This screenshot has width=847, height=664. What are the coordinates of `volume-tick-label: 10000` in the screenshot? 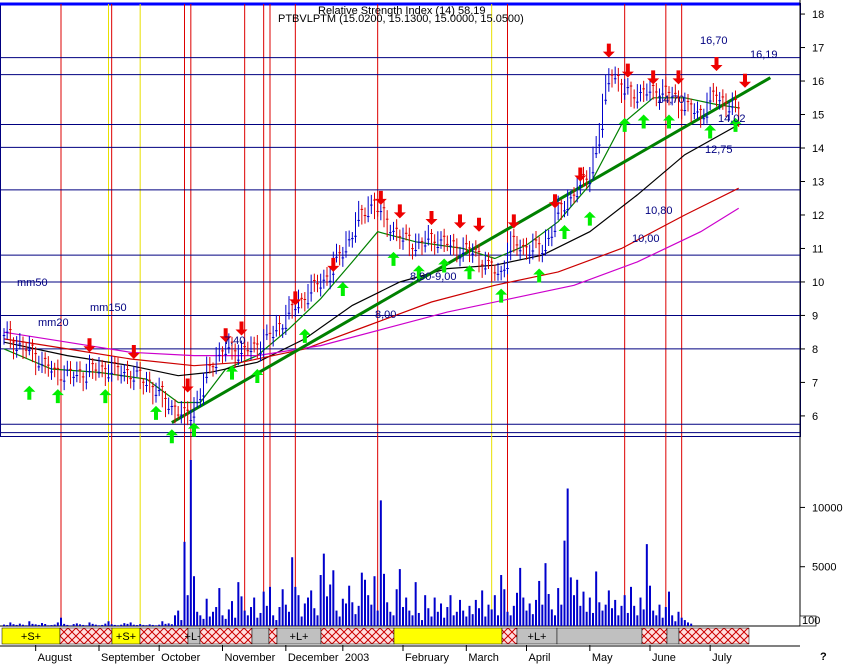 It's located at (827, 508).